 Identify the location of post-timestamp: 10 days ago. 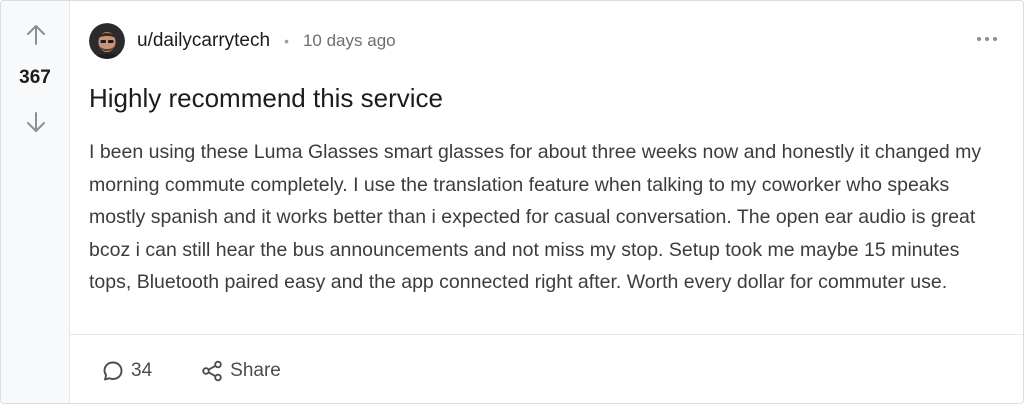
(349, 40).